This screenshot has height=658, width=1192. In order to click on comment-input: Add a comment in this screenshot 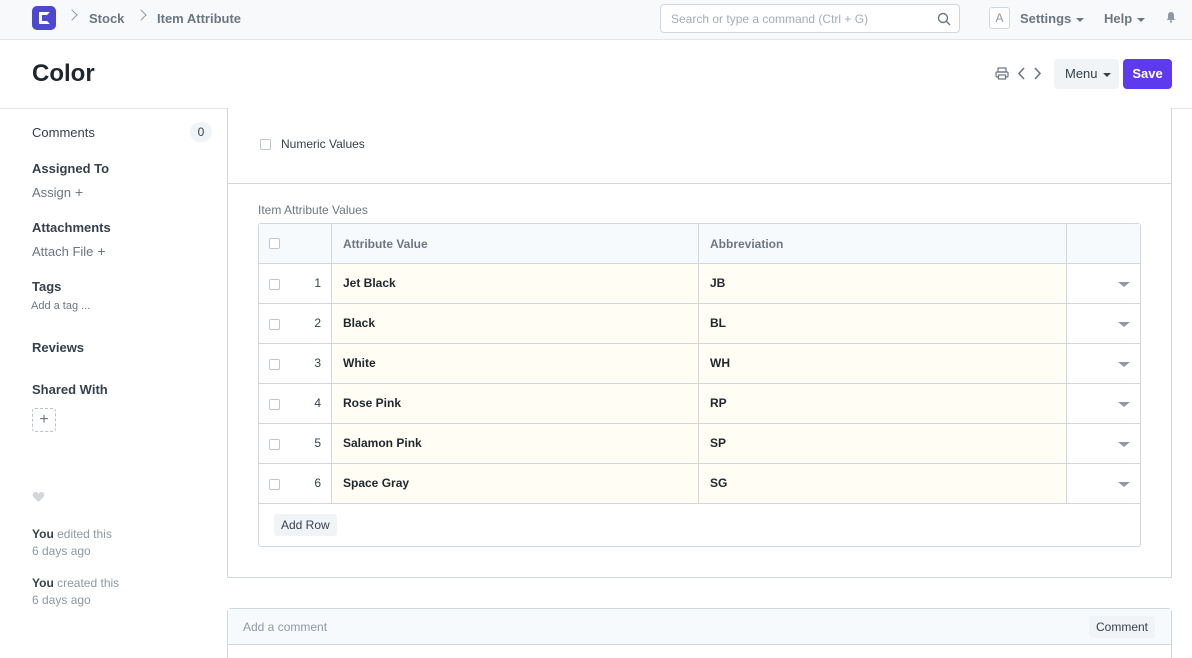, I will do `click(285, 627)`.